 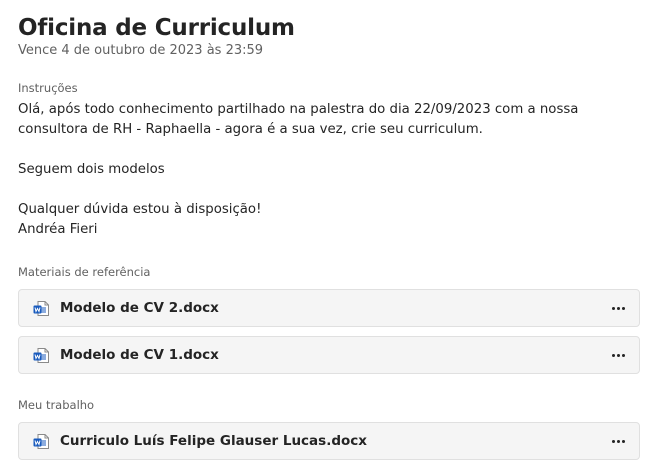 What do you see at coordinates (156, 28) in the screenshot?
I see `assignment-title: Oficina de Curriculum` at bounding box center [156, 28].